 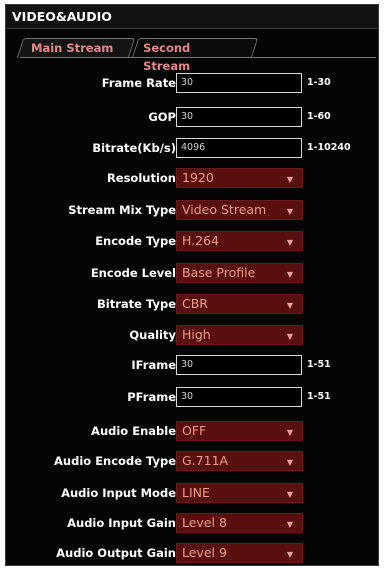 I want to click on encode-level-label: Encode Level, so click(x=133, y=273).